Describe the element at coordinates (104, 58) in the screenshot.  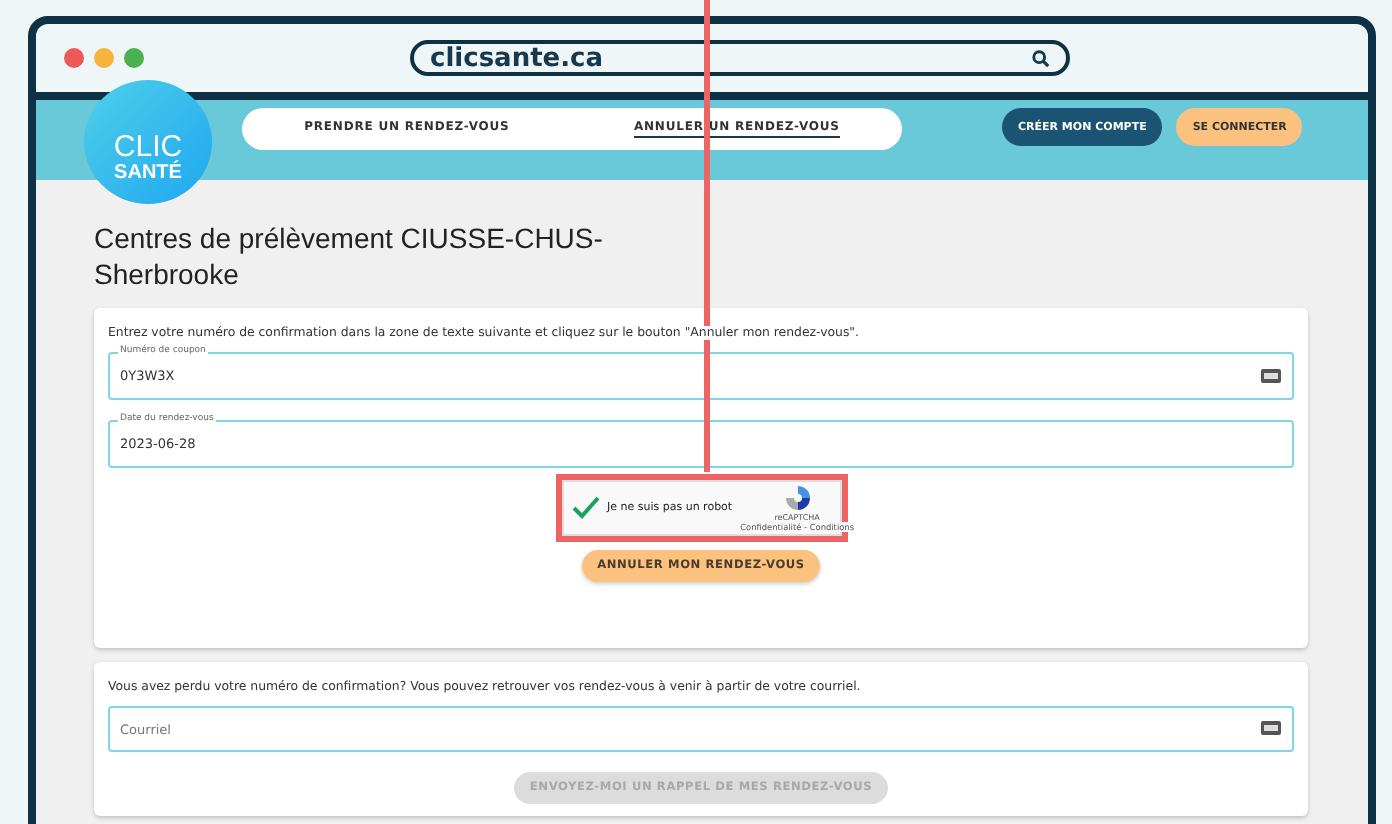
I see `minimize-dot-icon` at that location.